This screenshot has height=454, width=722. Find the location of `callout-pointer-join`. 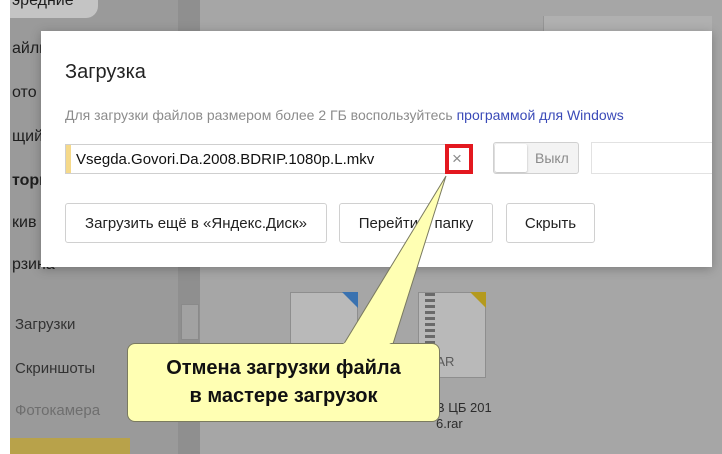

callout-pointer-join is located at coordinates (367, 337).